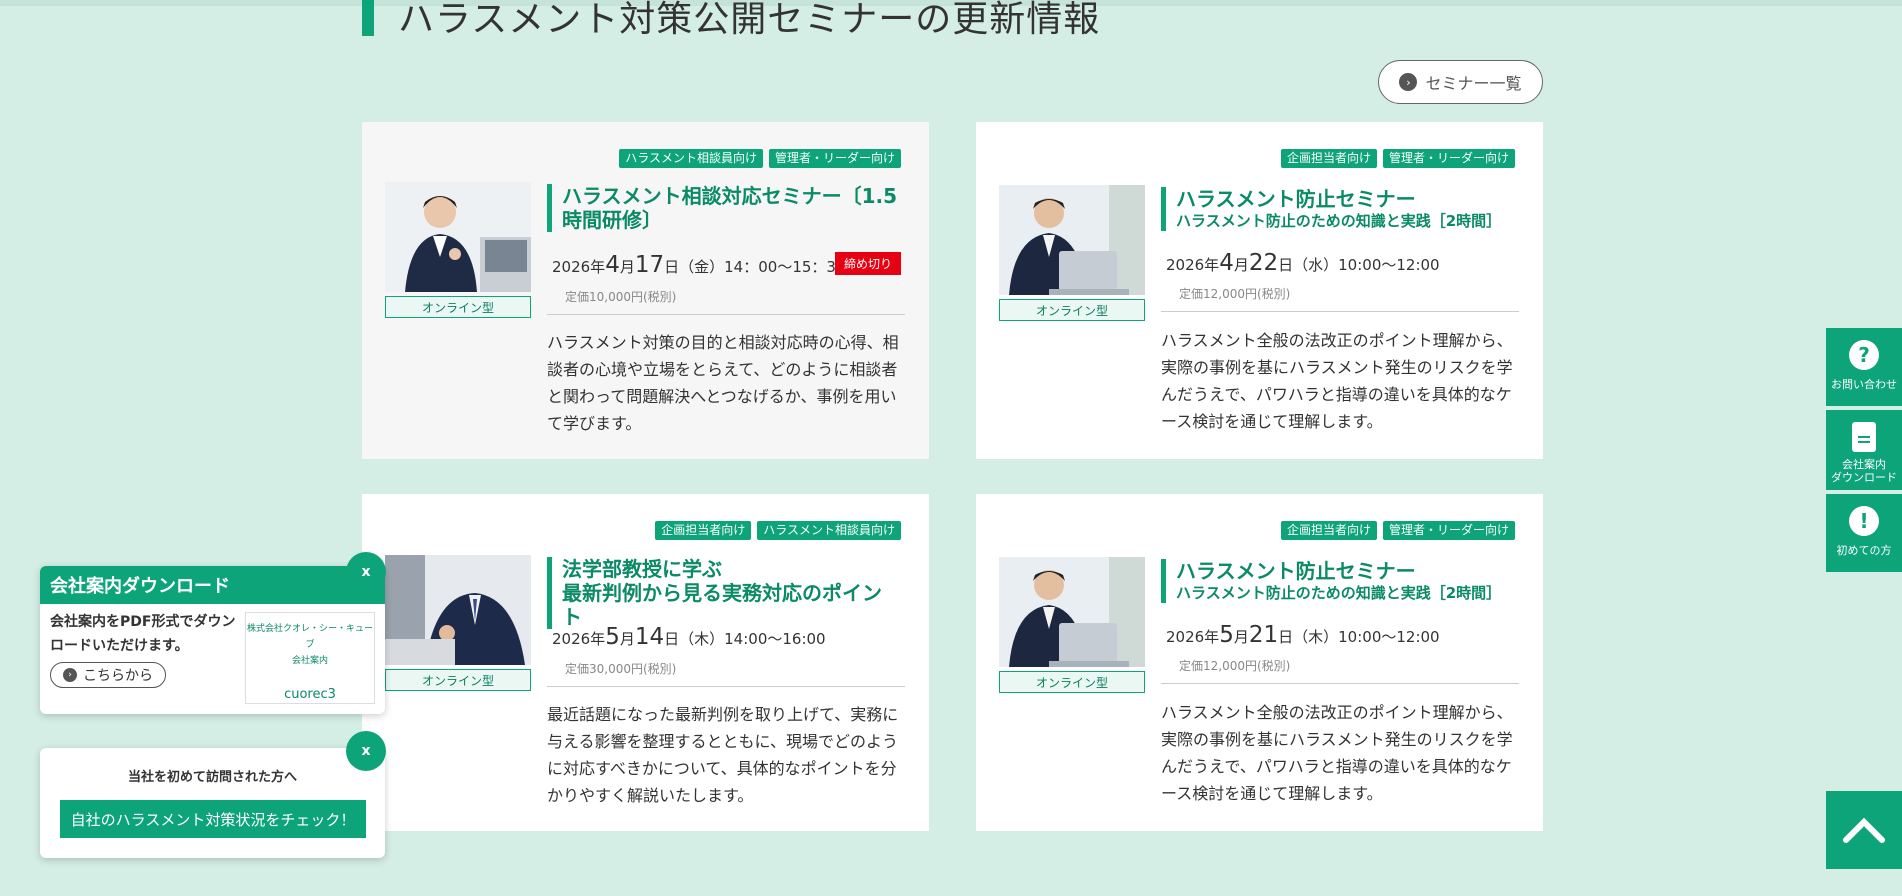 Image resolution: width=1902 pixels, height=896 pixels. I want to click on seminar-date: 2026年 5 月 14 日（木）14:00〜16:00, so click(689, 637).